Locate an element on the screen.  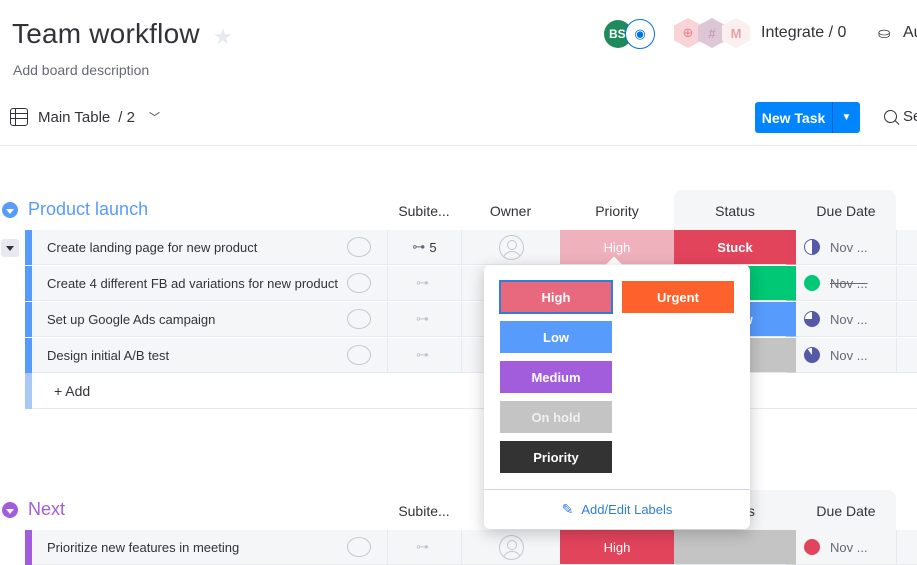
priority-option-on-hold: On hold is located at coordinates (556, 417).